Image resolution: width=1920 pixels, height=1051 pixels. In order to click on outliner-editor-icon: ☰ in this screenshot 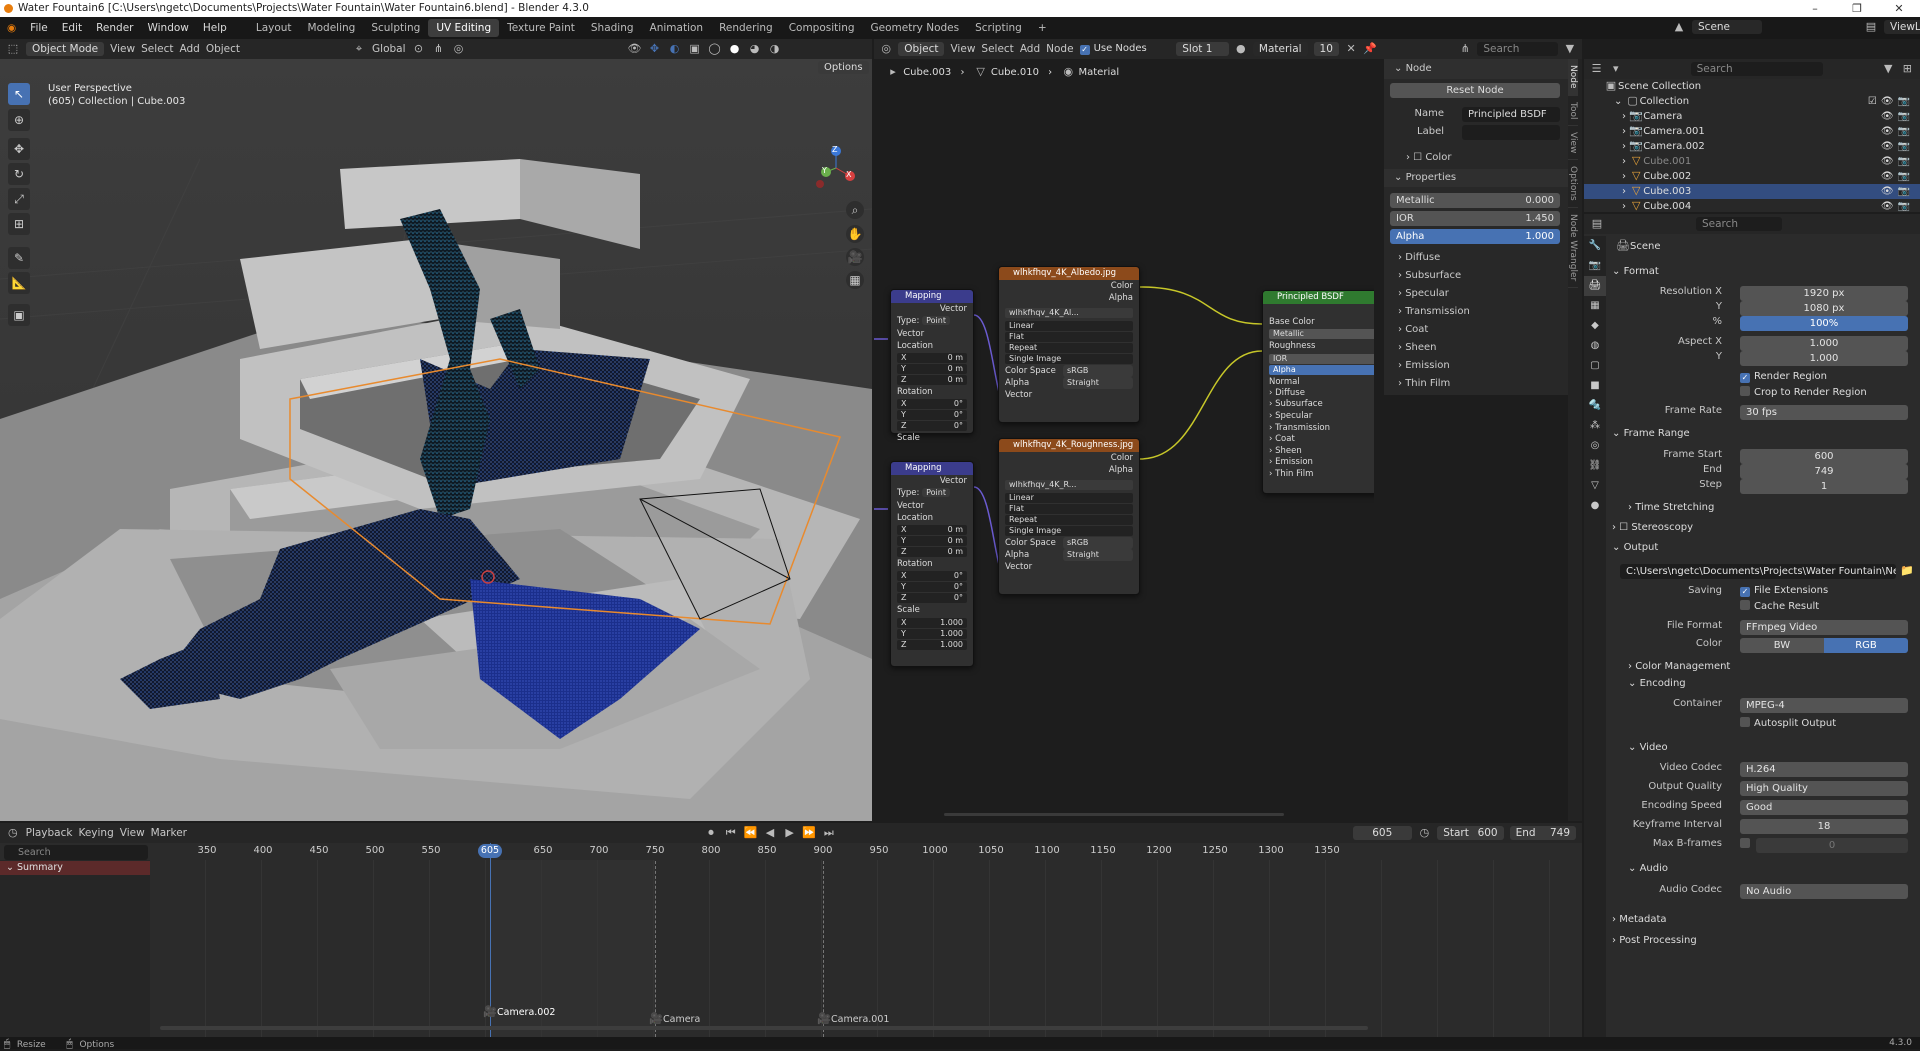, I will do `click(1596, 69)`.